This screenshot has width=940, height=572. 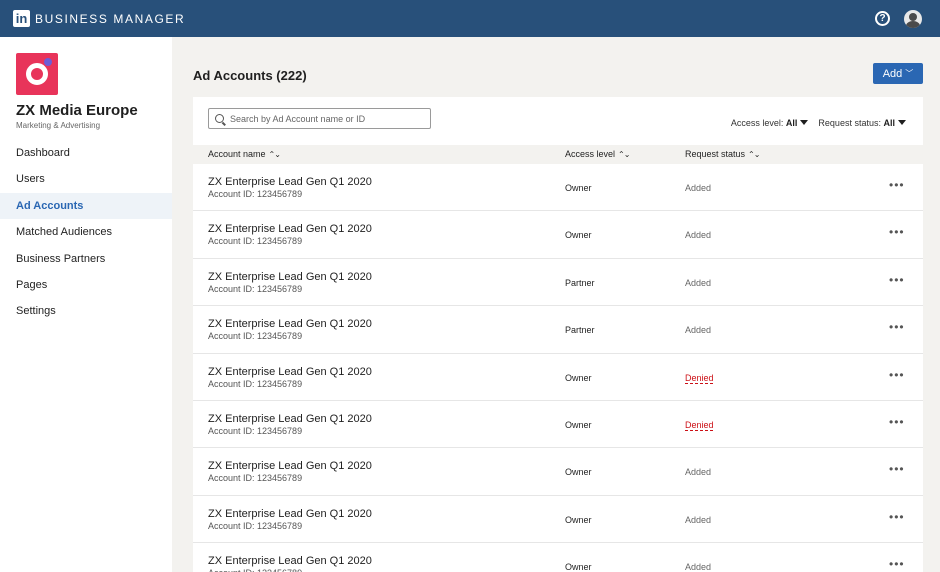 What do you see at coordinates (882, 18) in the screenshot?
I see `help-icon: ?` at bounding box center [882, 18].